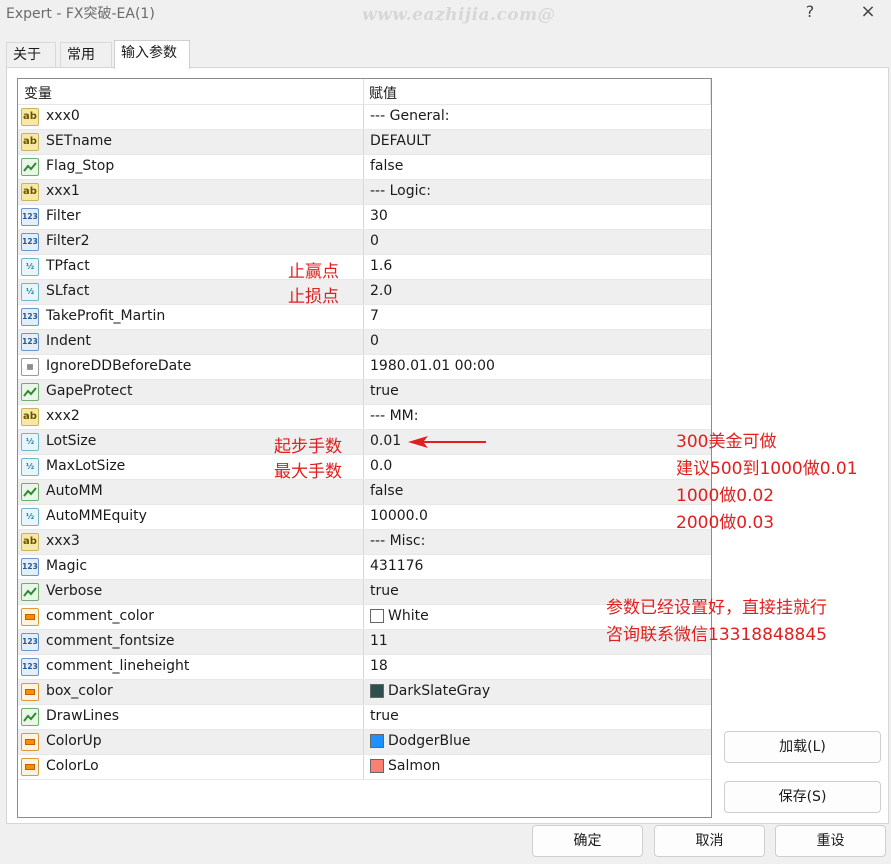  I want to click on table-row: 123 Filter2 0, so click(364, 242).